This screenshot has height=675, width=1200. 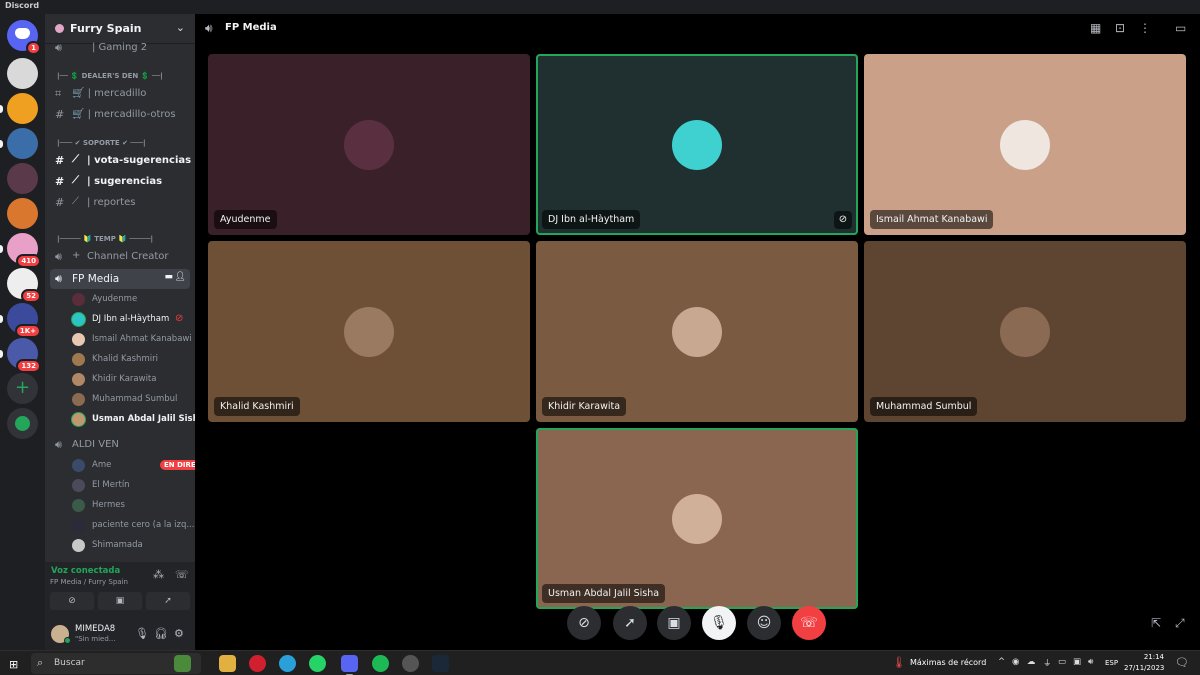 What do you see at coordinates (180, 27) in the screenshot?
I see `chevron-down-icon: ⌄` at bounding box center [180, 27].